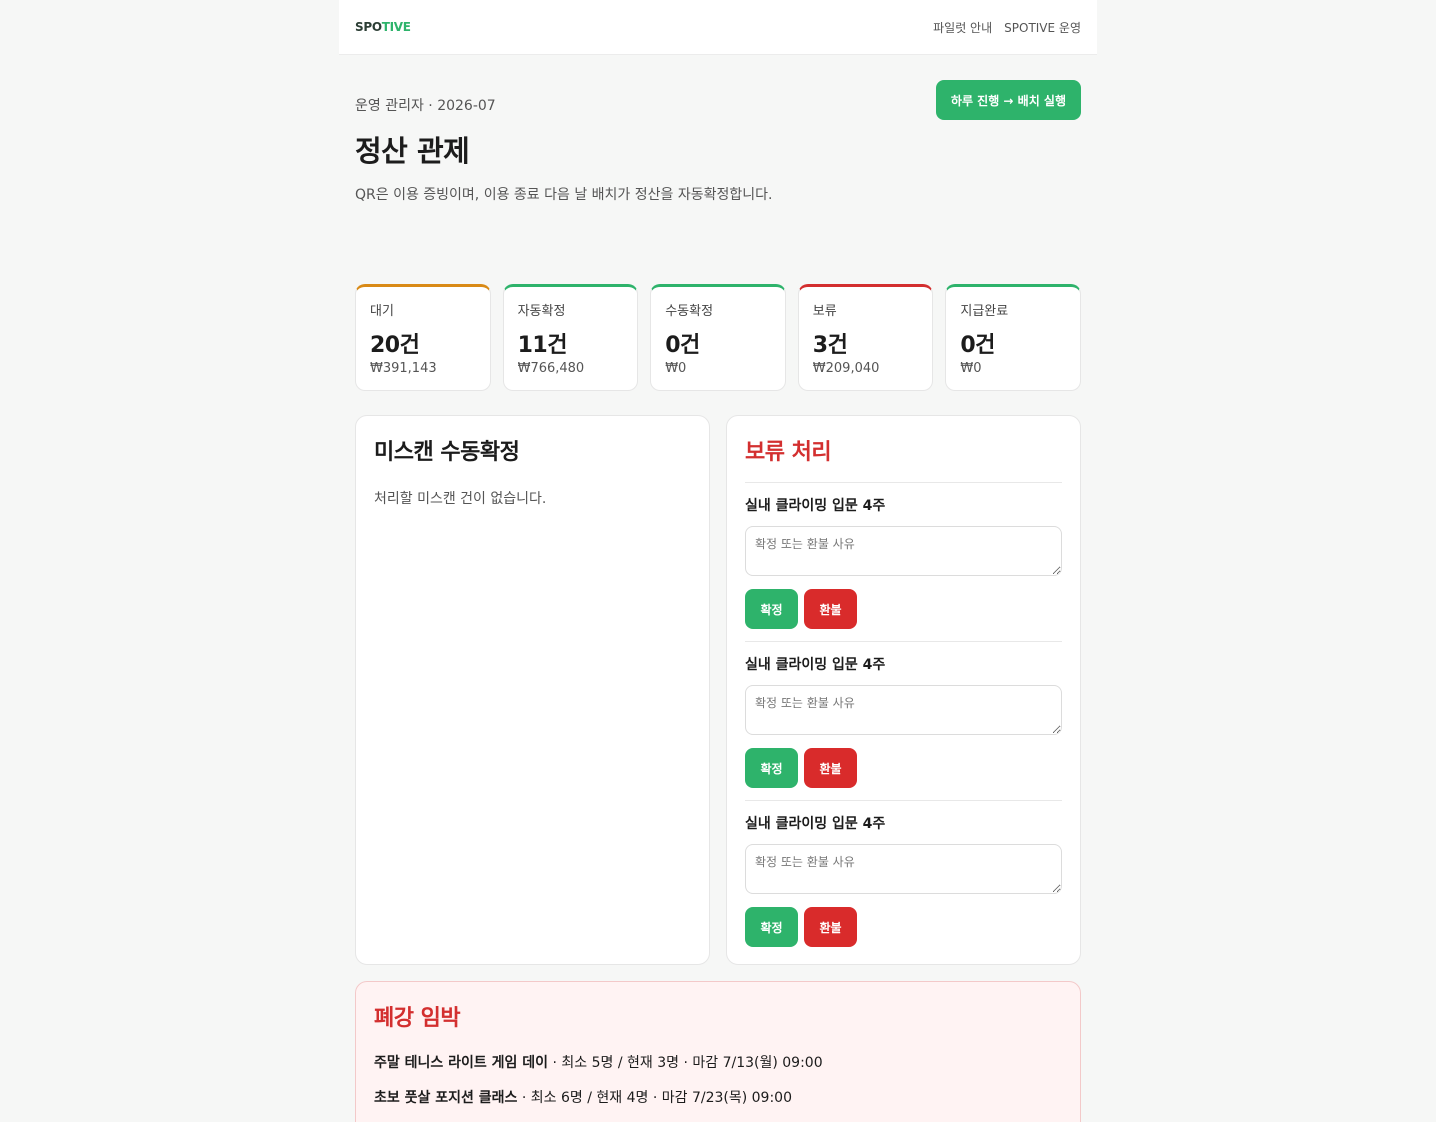 The image size is (1436, 1122). I want to click on hold-panel: 보류 처리 실내 클라이밍 입문 4주 확정 환불 실내 클라이밍 입문 4주, so click(903, 690).